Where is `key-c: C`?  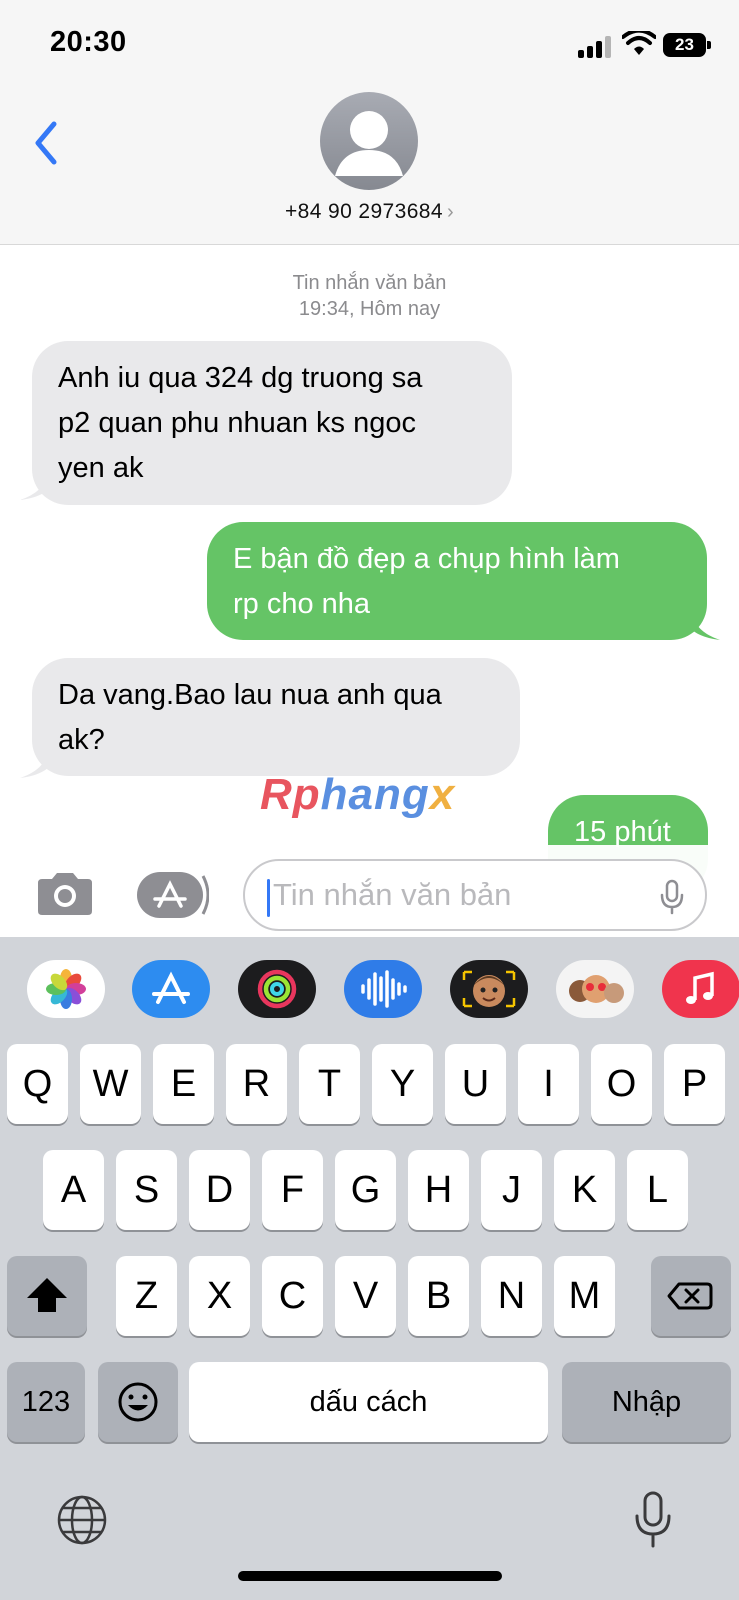 key-c: C is located at coordinates (292, 1296).